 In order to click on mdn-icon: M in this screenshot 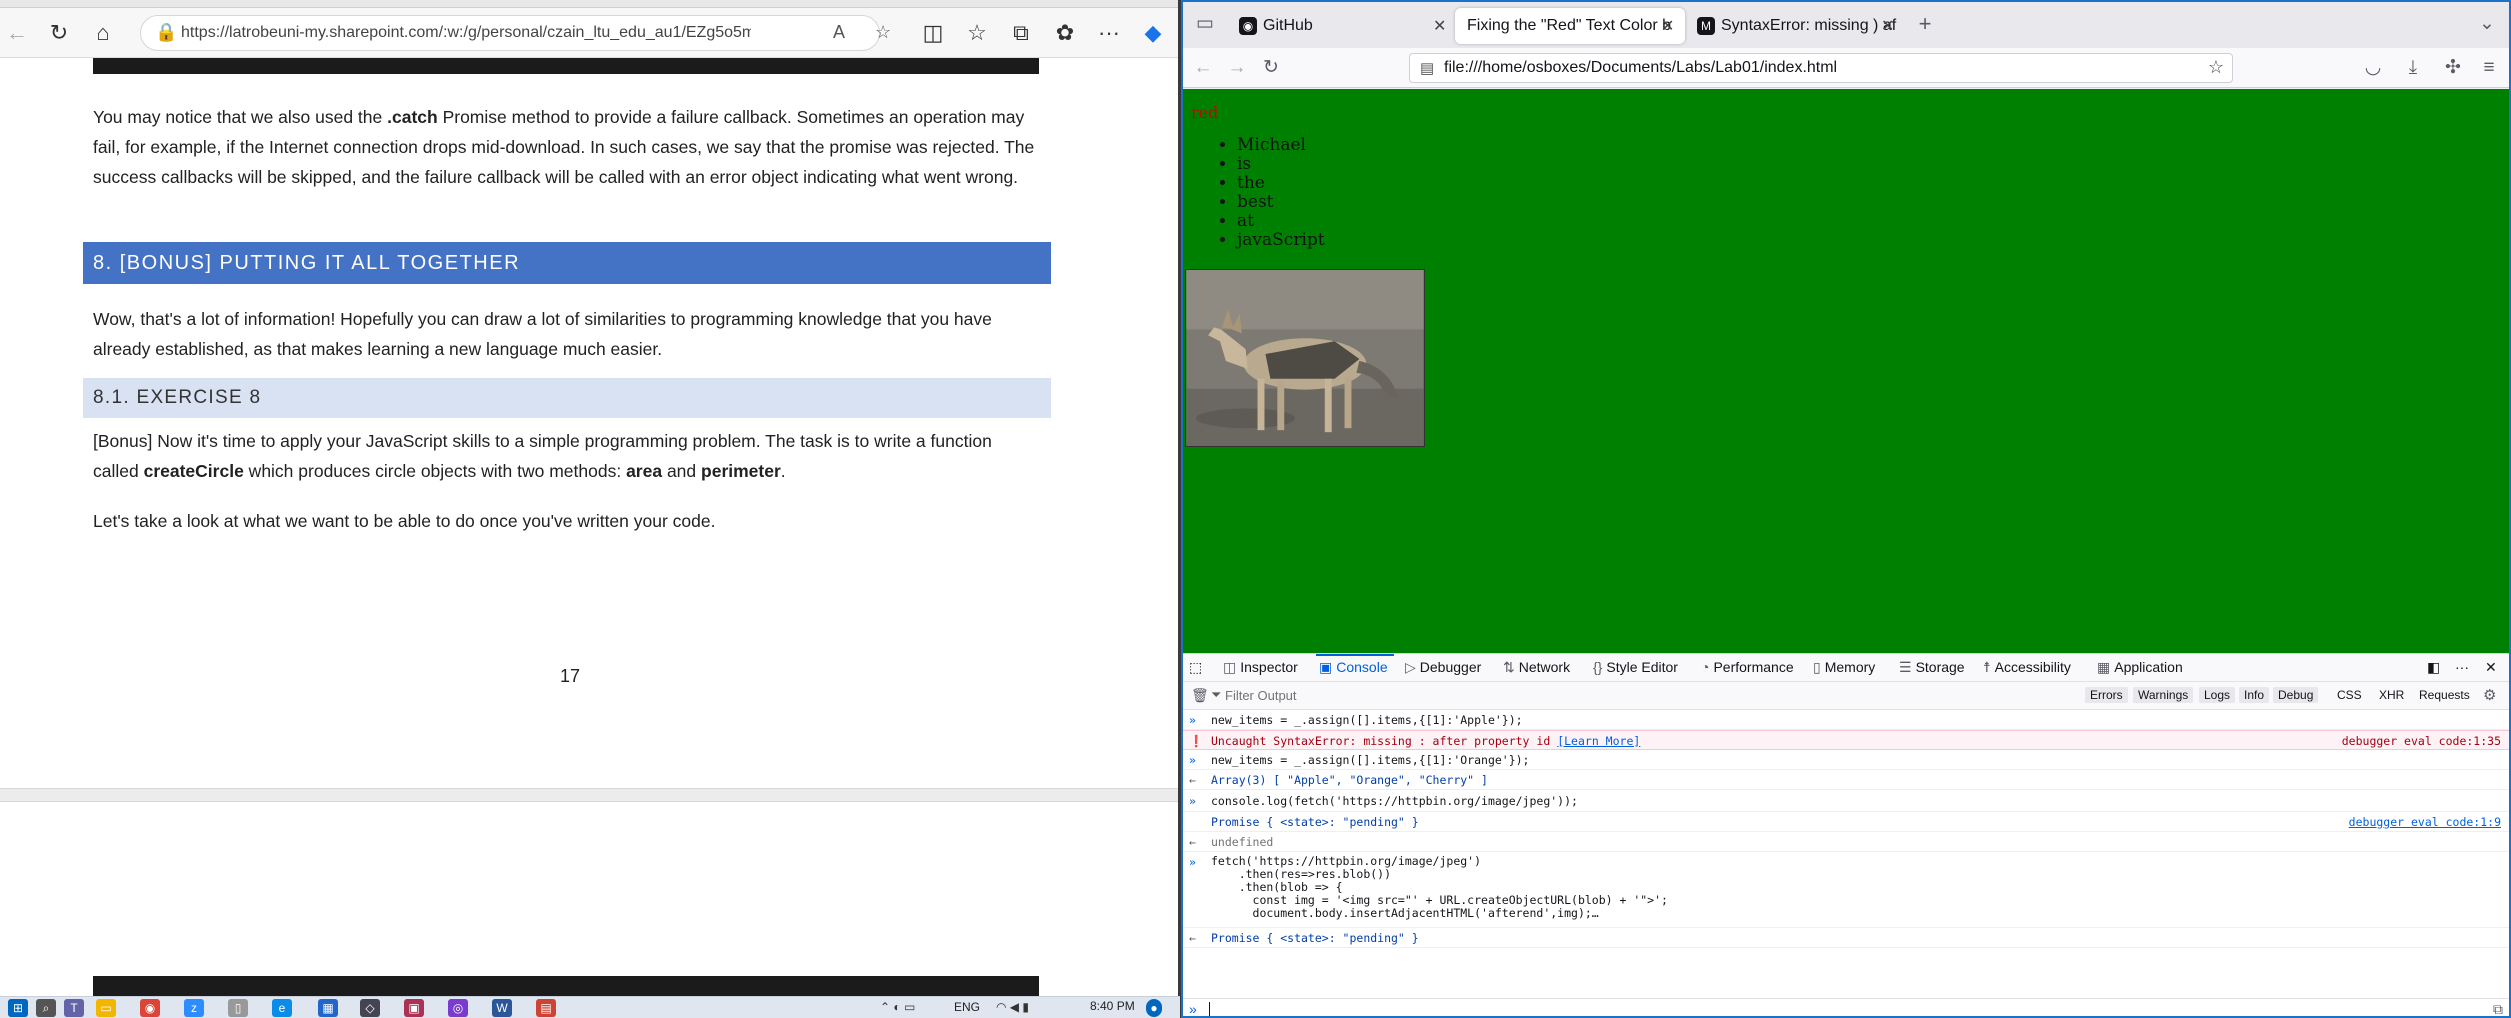, I will do `click(1706, 26)`.